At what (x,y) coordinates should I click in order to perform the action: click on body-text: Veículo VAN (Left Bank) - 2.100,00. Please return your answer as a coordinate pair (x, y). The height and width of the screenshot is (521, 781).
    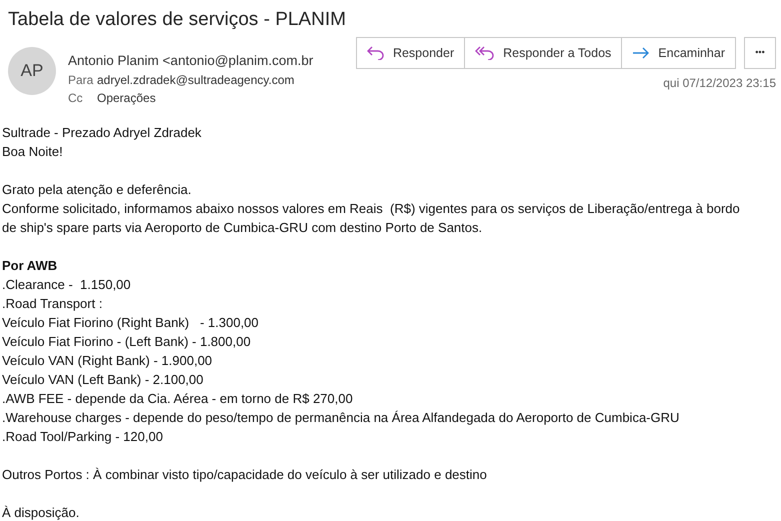
    Looking at the image, I should click on (103, 380).